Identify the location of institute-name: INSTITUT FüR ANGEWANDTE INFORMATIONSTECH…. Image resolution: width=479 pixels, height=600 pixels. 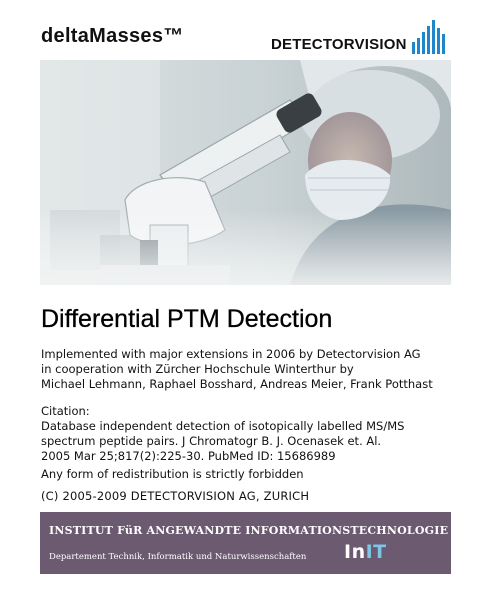
(249, 530).